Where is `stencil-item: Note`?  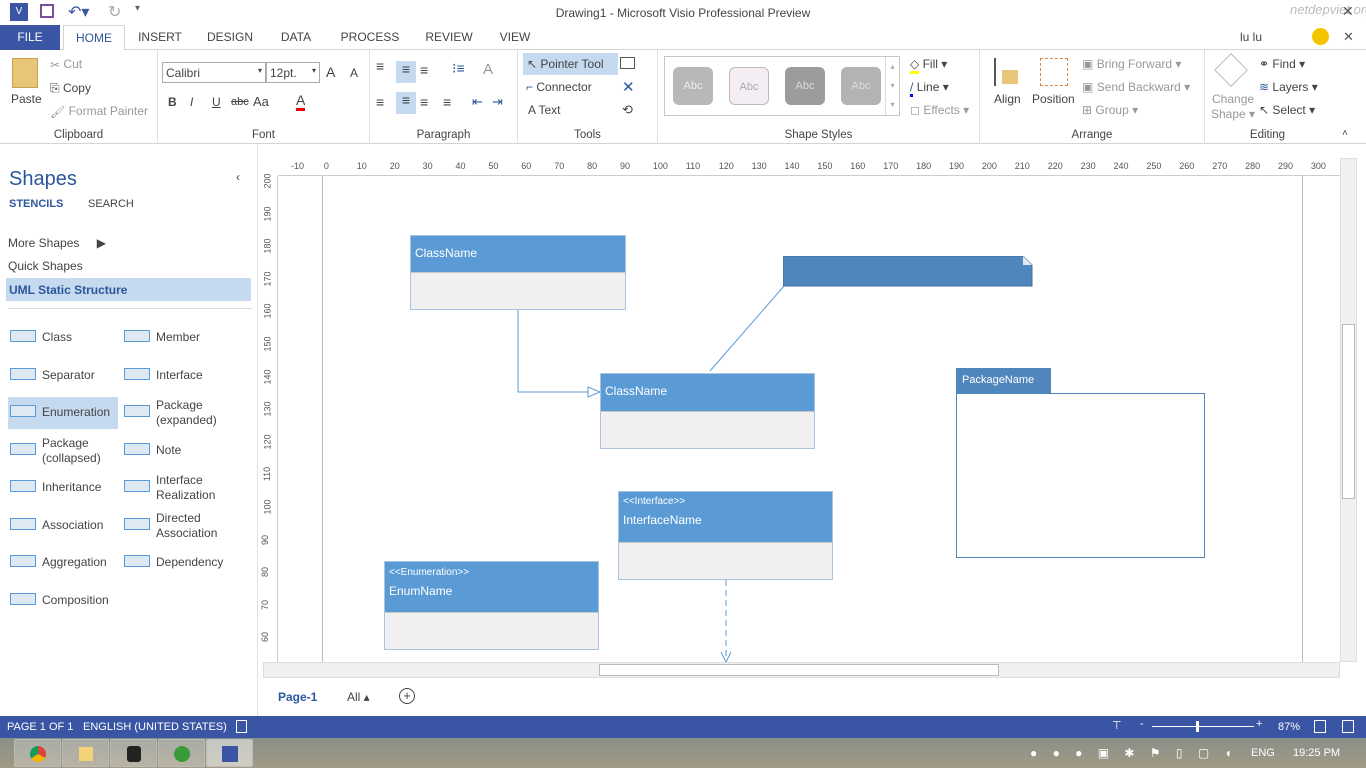
stencil-item: Note is located at coordinates (186, 451).